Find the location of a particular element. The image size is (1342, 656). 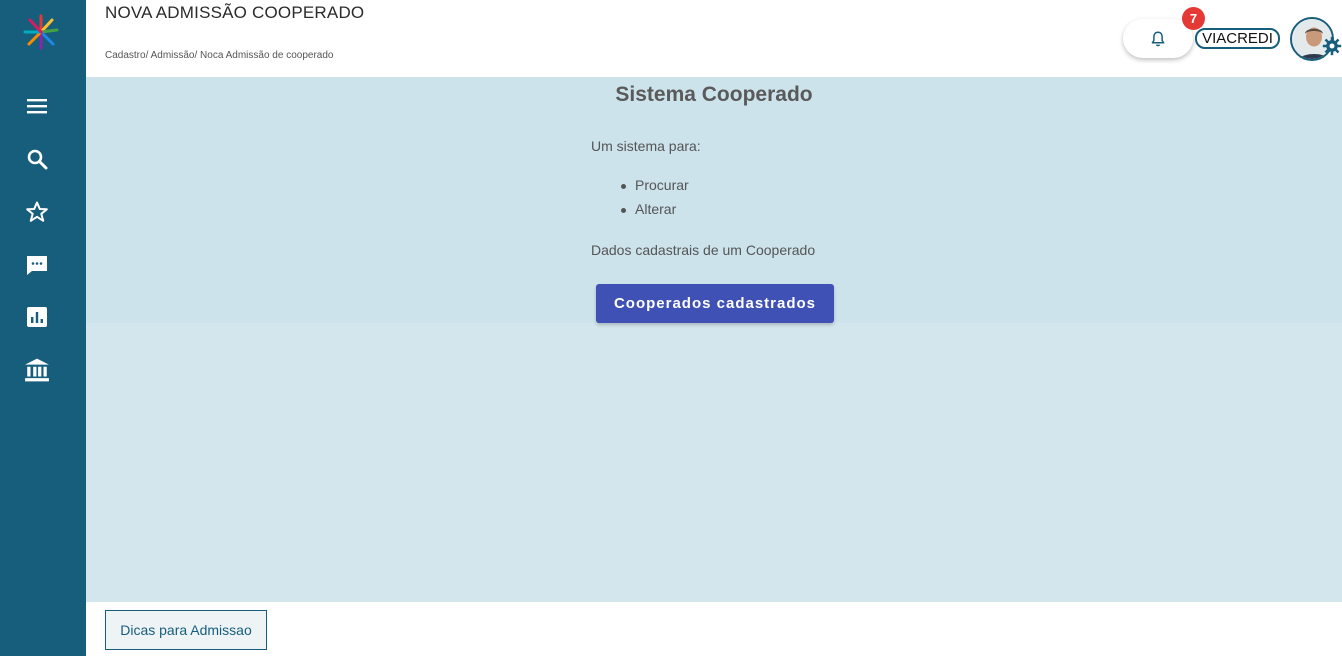

system-intro: Um sistema para: is located at coordinates (646, 146).